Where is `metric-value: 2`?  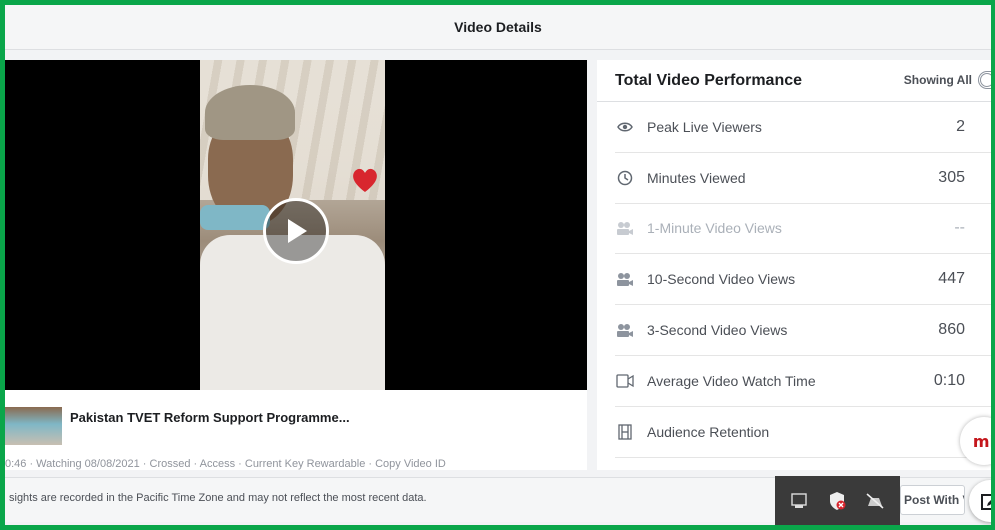 metric-value: 2 is located at coordinates (960, 126).